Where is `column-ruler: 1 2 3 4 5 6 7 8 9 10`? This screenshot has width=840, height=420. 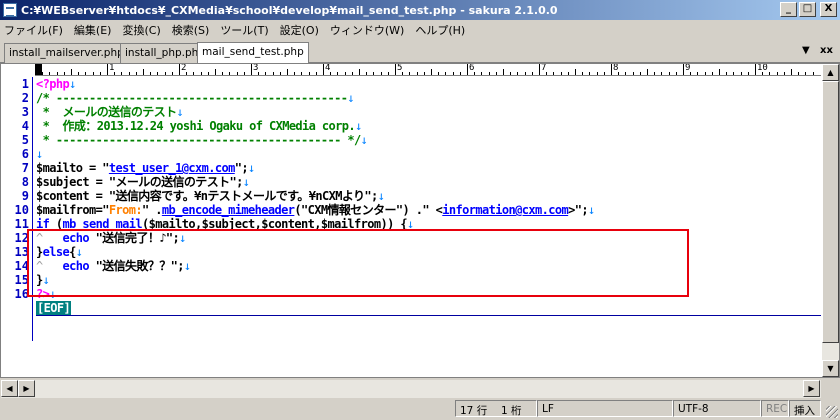
column-ruler: 1 2 3 4 5 6 7 8 9 10 is located at coordinates (428, 70).